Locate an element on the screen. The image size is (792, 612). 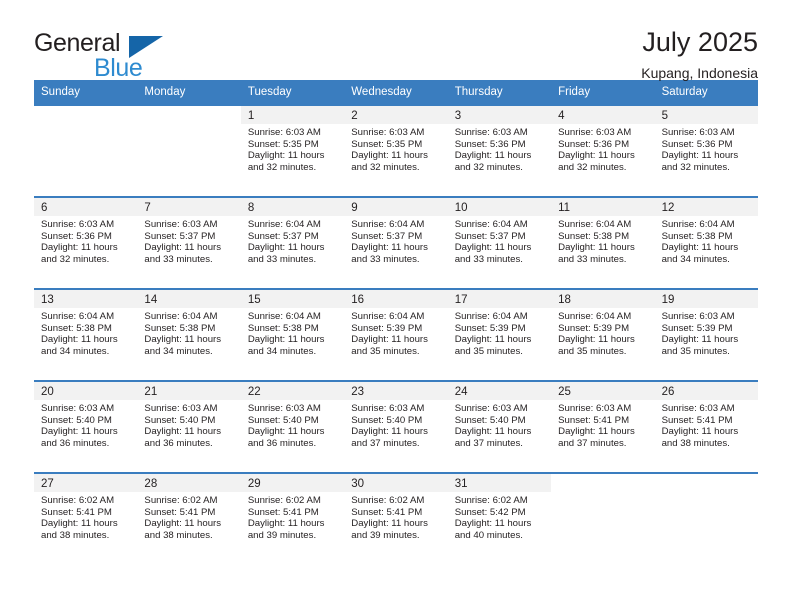
day-sunset-text: Sunset: 5:42 PM is located at coordinates (490, 512).